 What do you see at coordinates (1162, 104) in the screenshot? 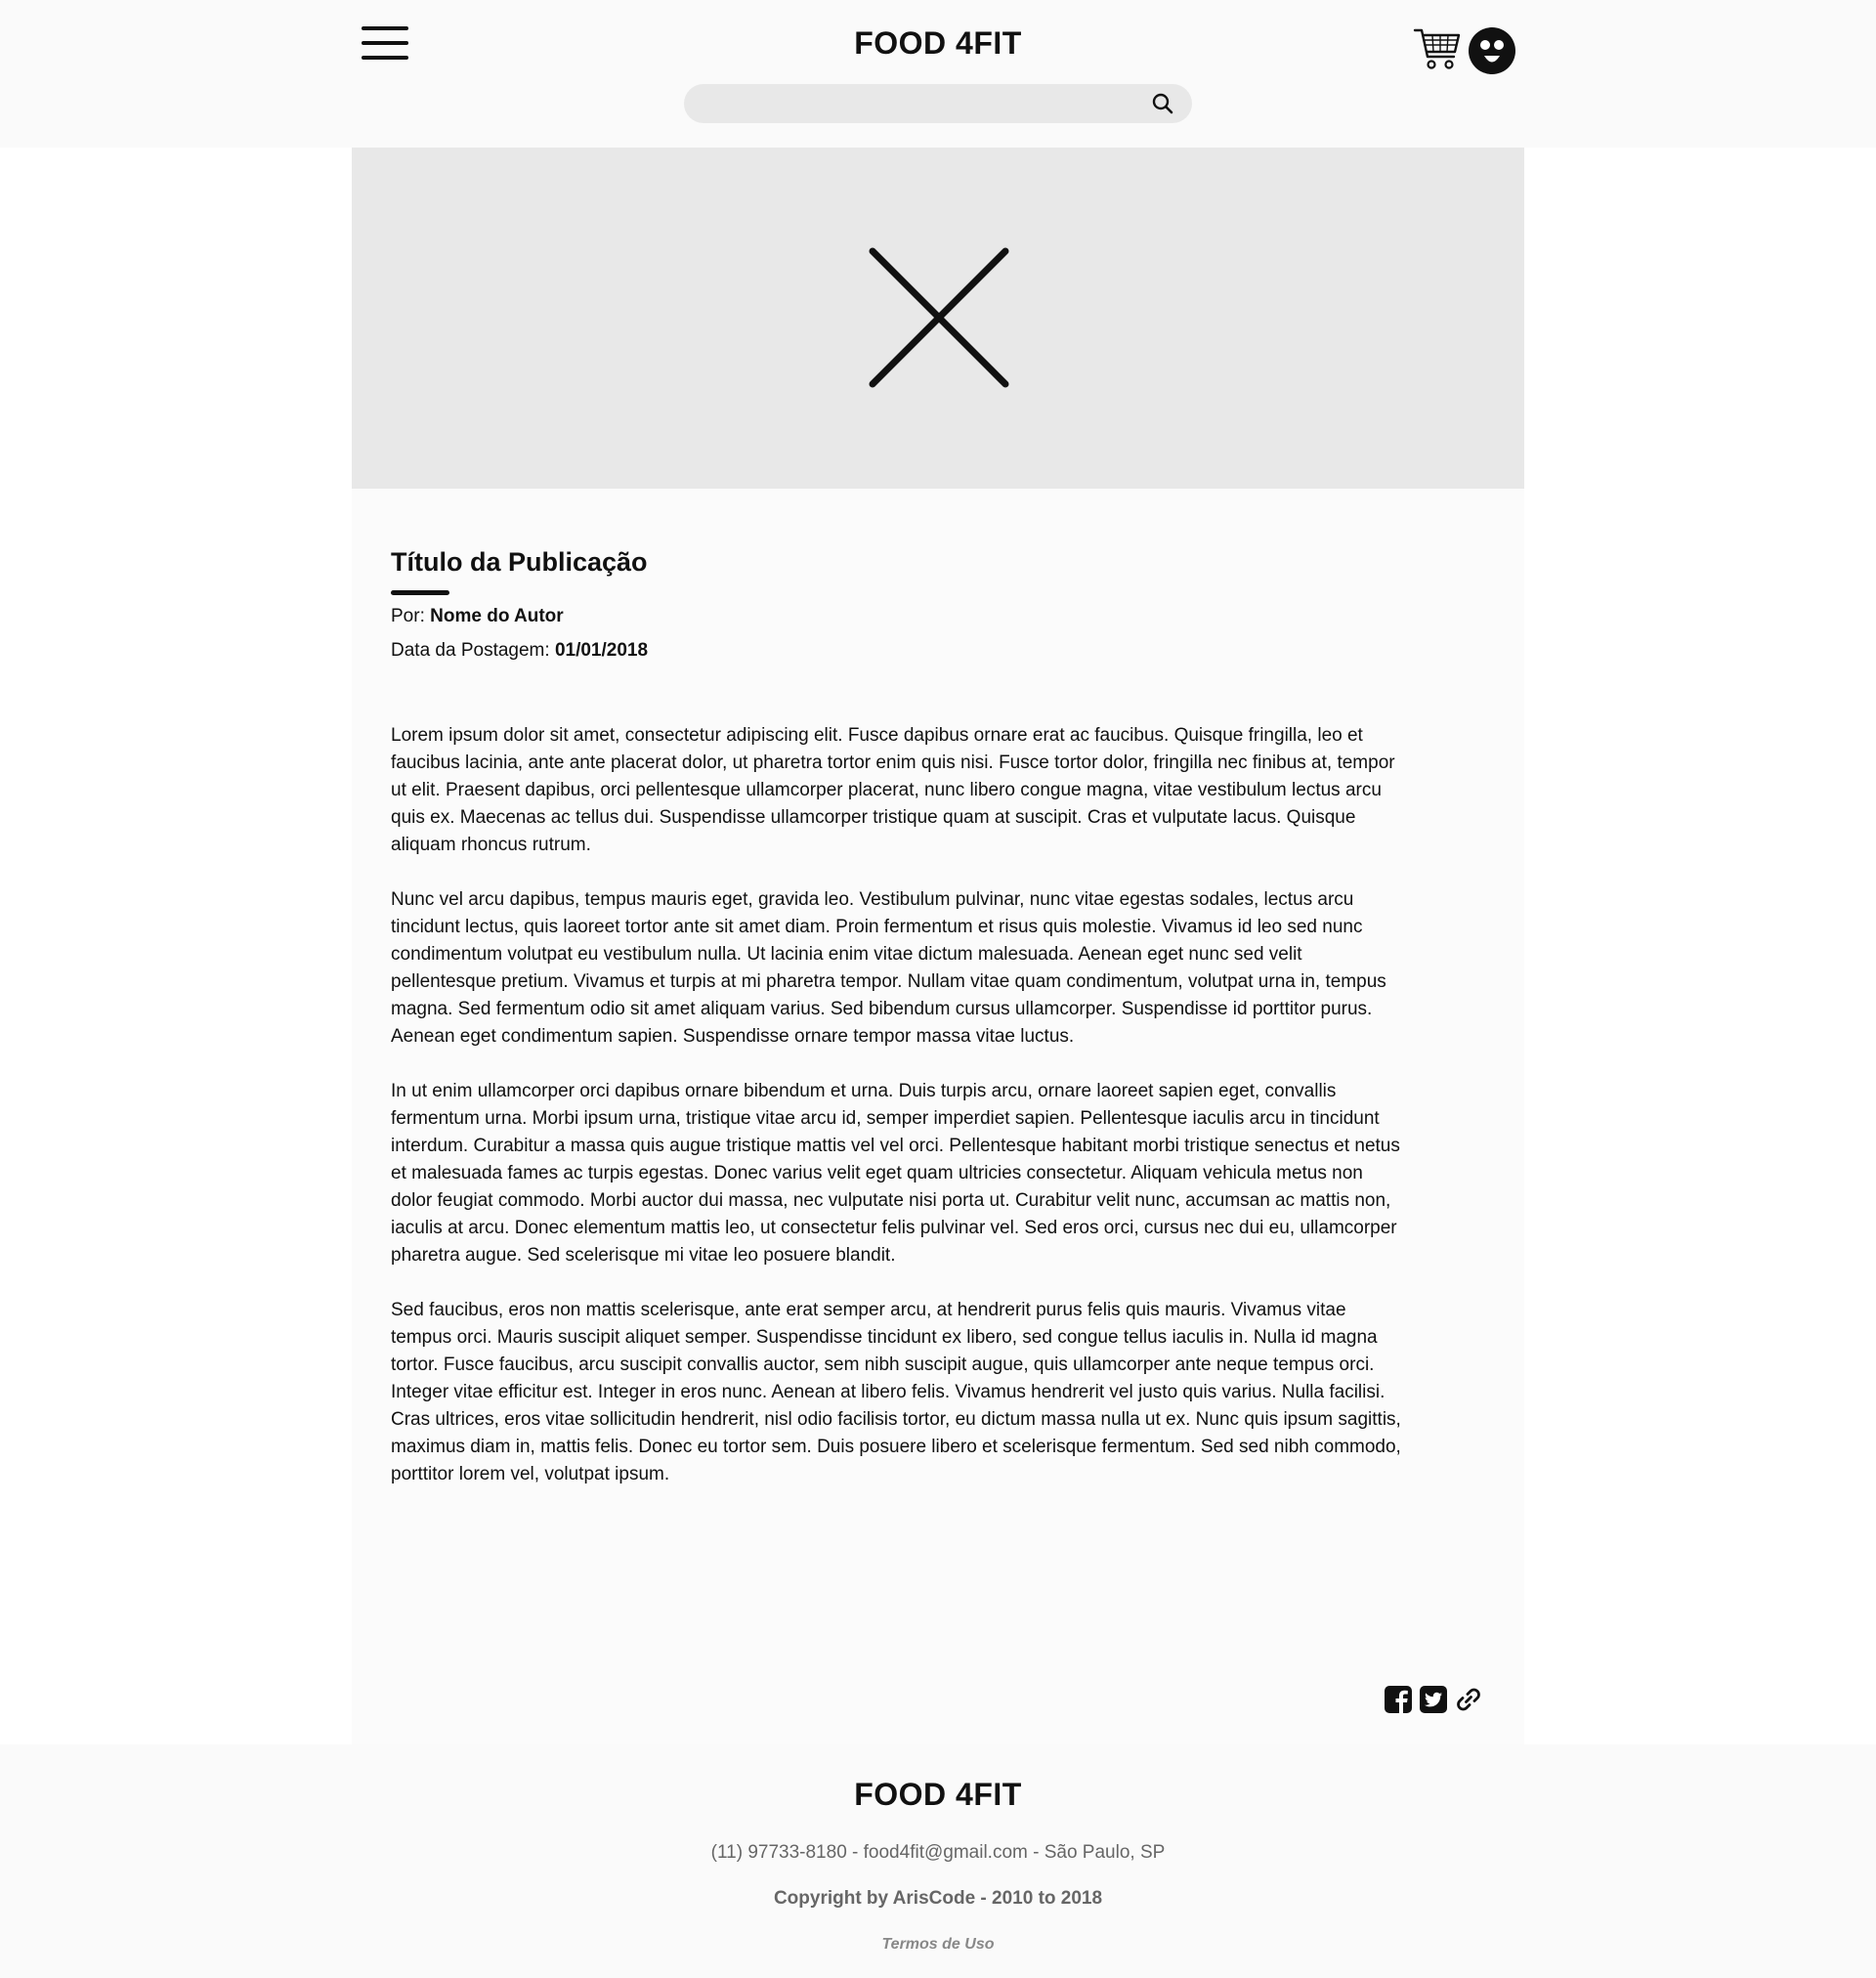
I see `search-icon` at bounding box center [1162, 104].